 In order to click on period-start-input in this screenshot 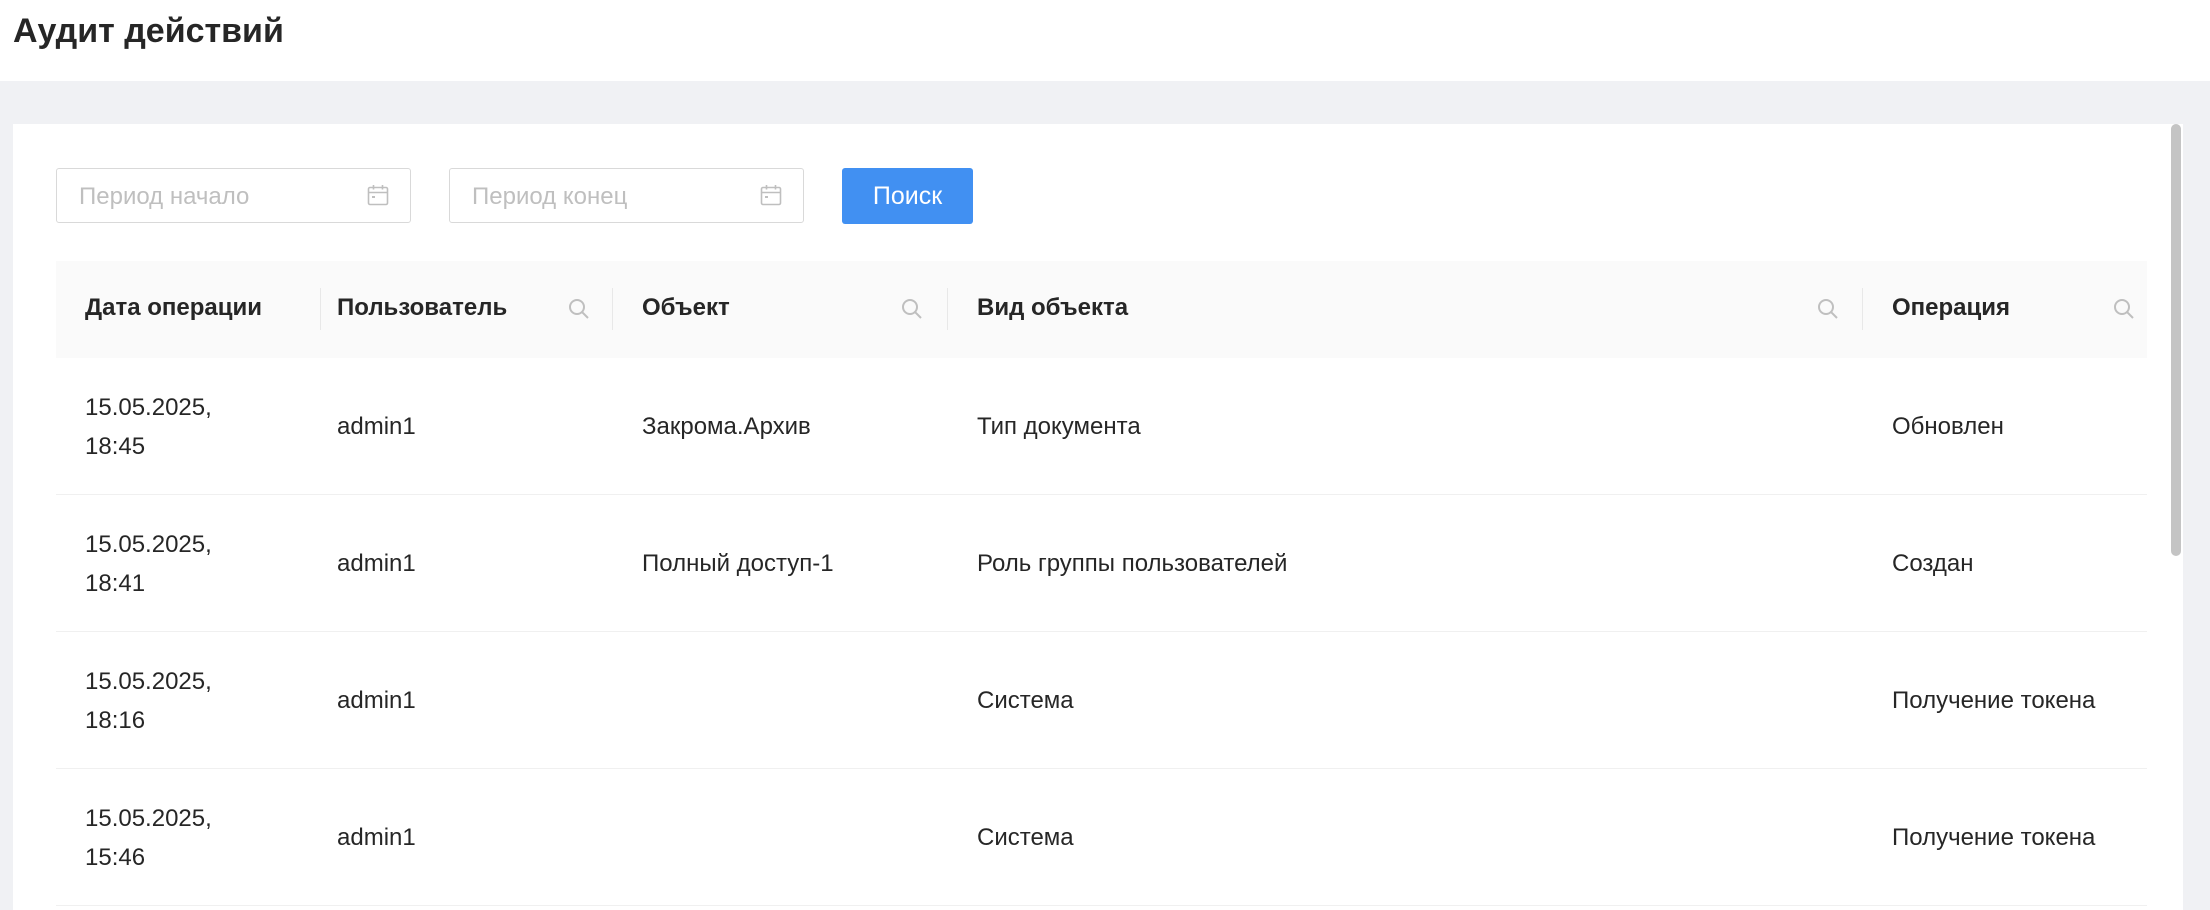, I will do `click(219, 196)`.